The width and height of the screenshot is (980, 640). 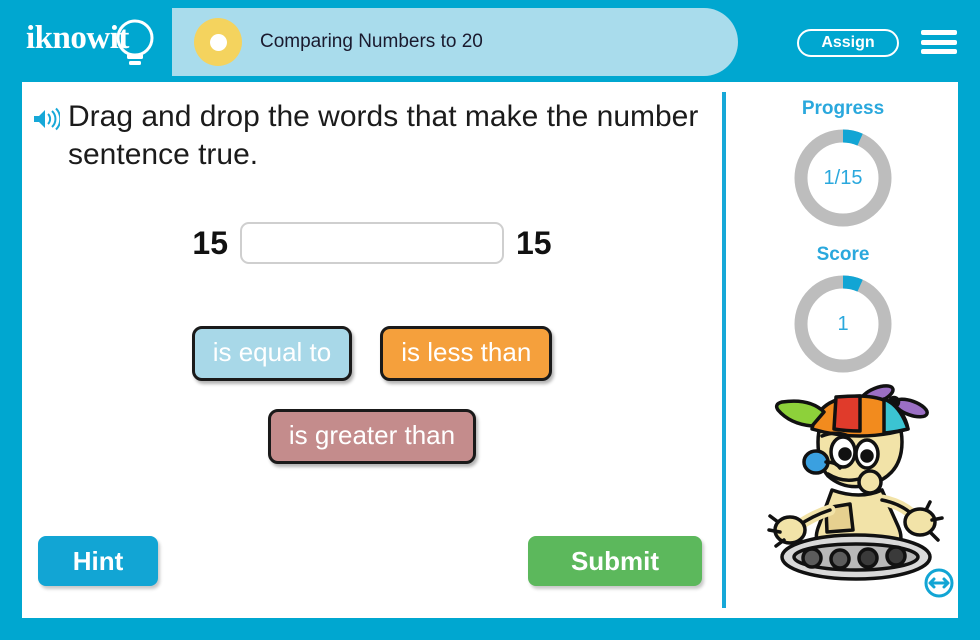 What do you see at coordinates (466, 353) in the screenshot?
I see `word-tile-is-less-than: is less than` at bounding box center [466, 353].